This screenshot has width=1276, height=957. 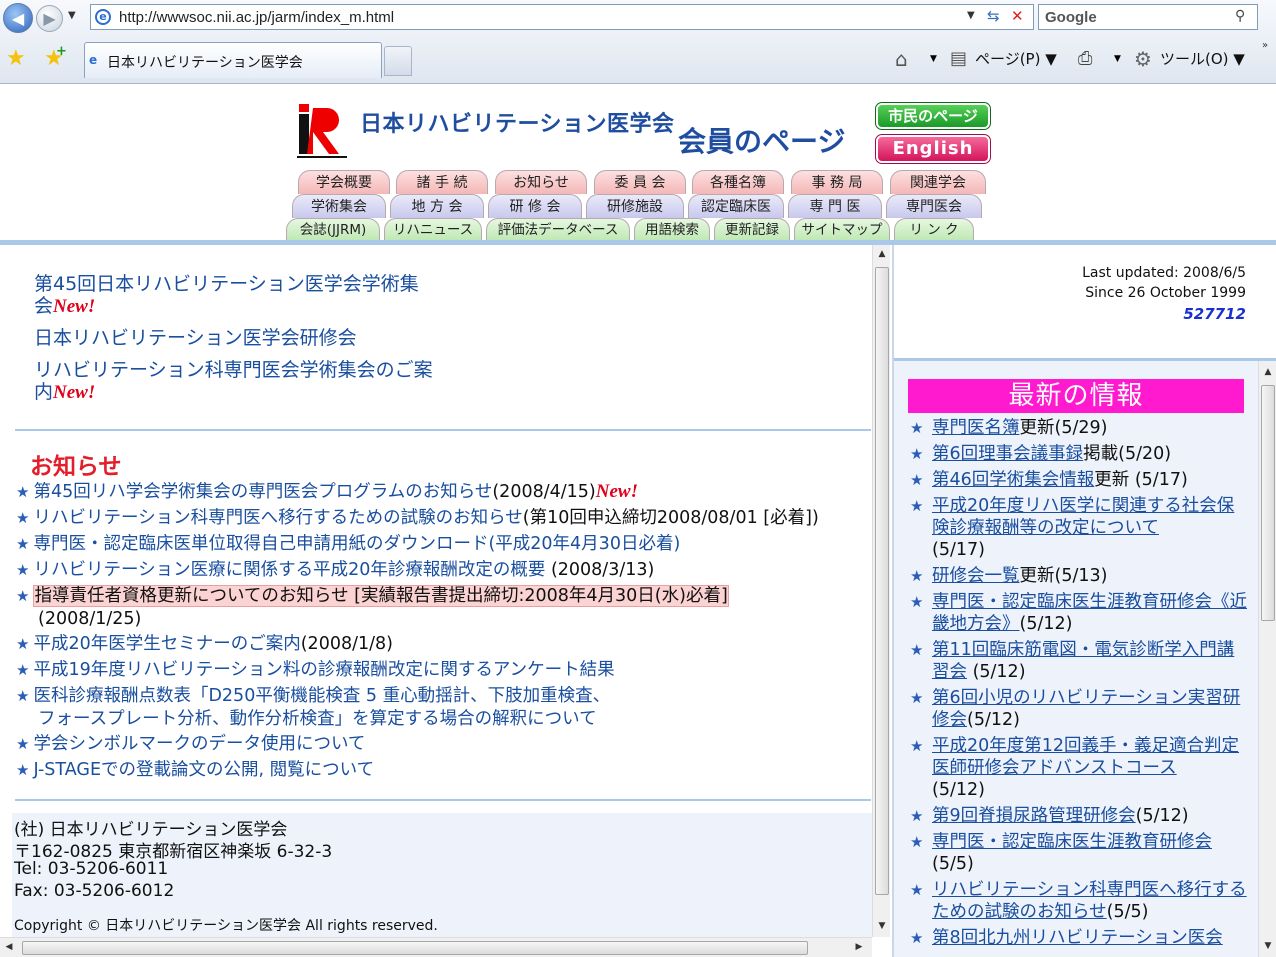 What do you see at coordinates (277, 518) in the screenshot?
I see `news-link: リハビリテーション科専門医へ移行するための試験のお知らせ` at bounding box center [277, 518].